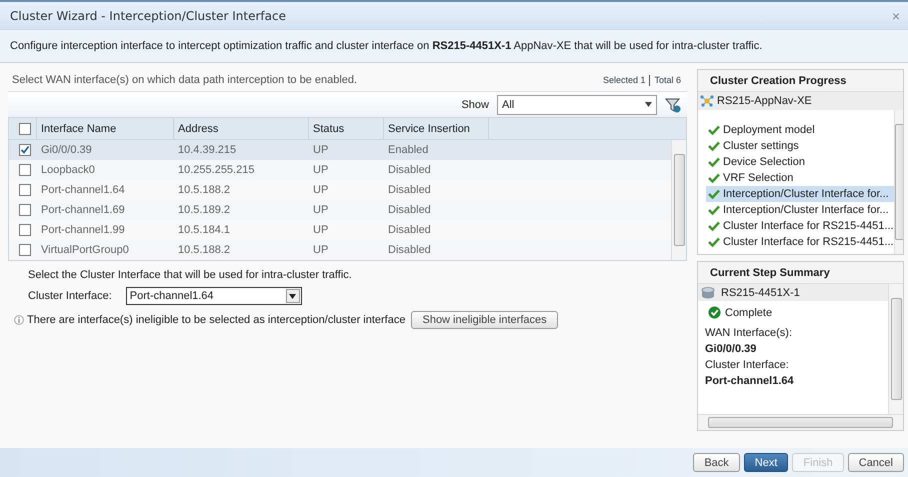 The image size is (908, 477). I want to click on show-ineligible-button: Show ineligible interfaces, so click(484, 320).